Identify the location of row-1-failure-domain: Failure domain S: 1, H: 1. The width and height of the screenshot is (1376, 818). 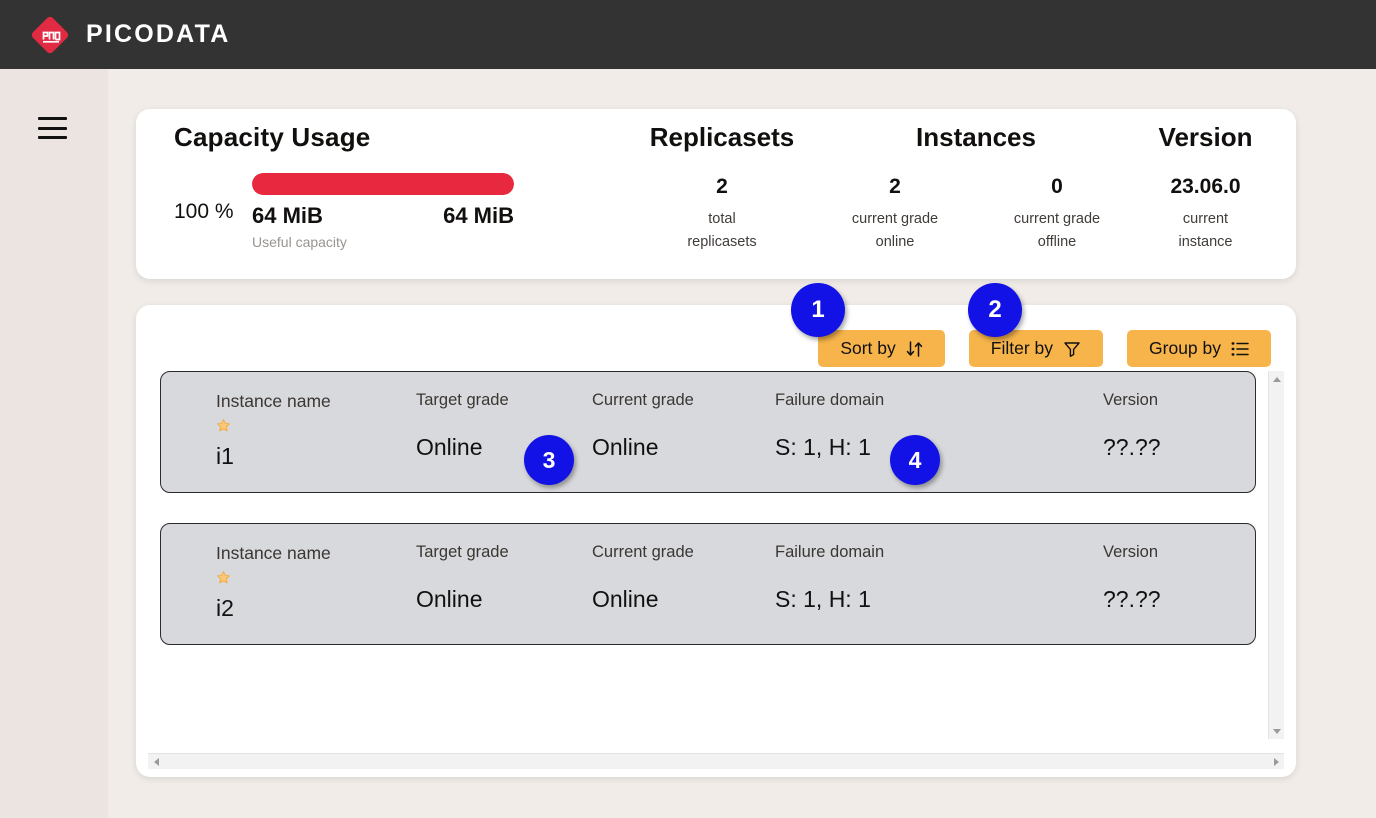
(829, 426).